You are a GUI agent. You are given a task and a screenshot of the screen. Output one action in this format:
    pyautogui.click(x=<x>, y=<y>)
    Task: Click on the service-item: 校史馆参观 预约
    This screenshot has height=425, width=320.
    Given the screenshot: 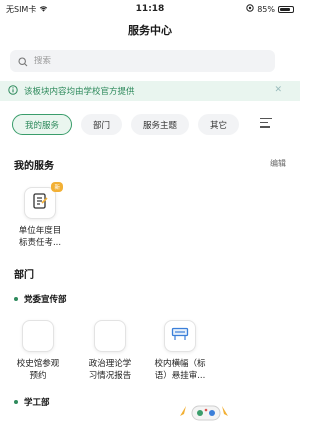 What is the action you would take?
    pyautogui.click(x=38, y=351)
    